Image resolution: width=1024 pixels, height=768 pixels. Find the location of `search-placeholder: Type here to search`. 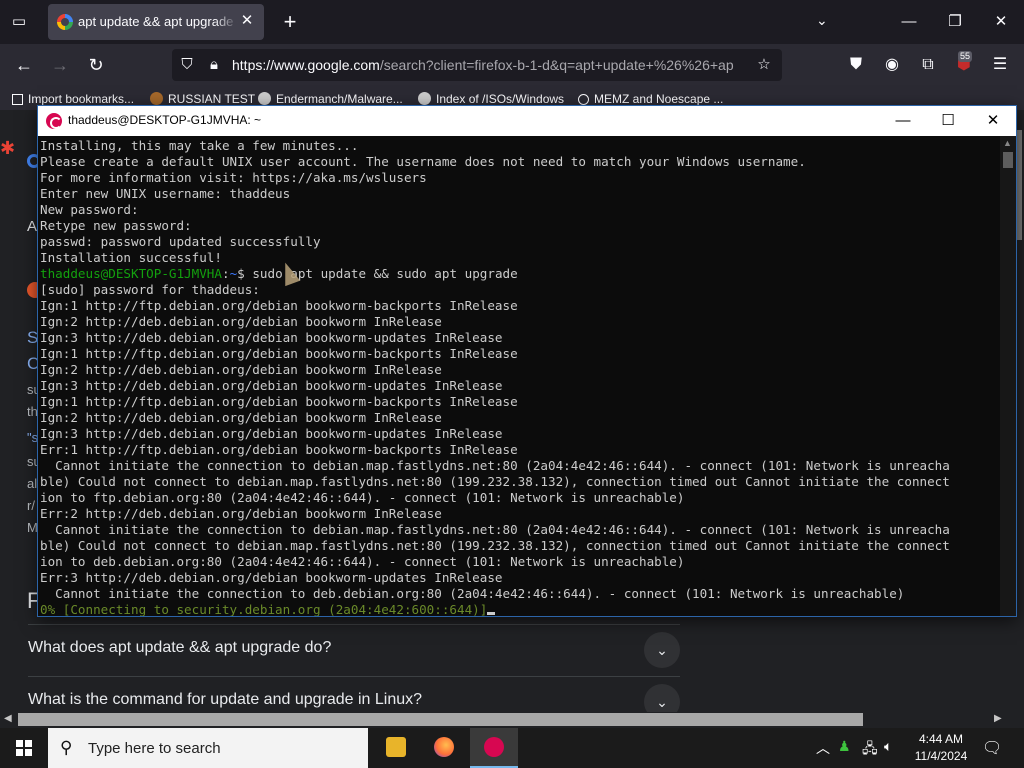

search-placeholder: Type here to search is located at coordinates (154, 748).